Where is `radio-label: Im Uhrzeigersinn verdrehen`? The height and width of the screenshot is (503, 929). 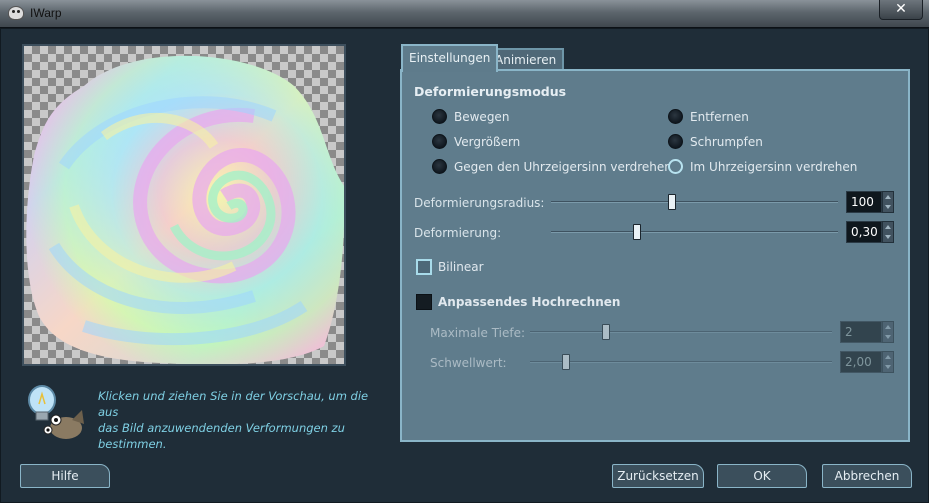 radio-label: Im Uhrzeigersinn verdrehen is located at coordinates (774, 167).